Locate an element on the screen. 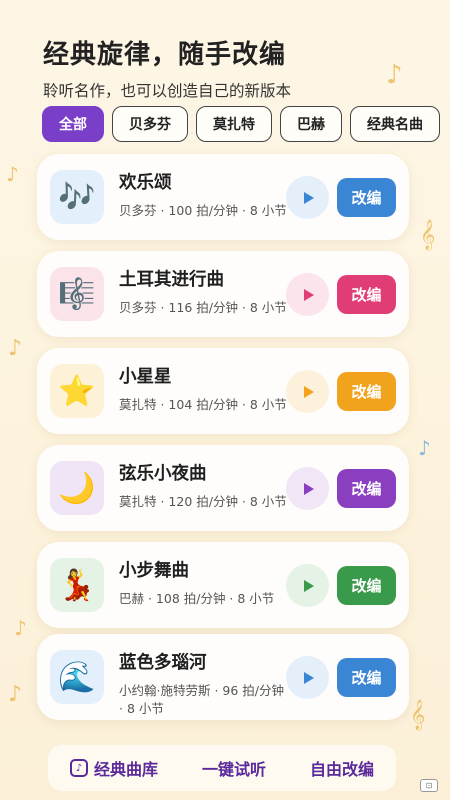  song-card: 🎼 土耳其进行曲 贝多芬 · 116 拍/分钟 · 8 小节 改编 is located at coordinates (223, 294).